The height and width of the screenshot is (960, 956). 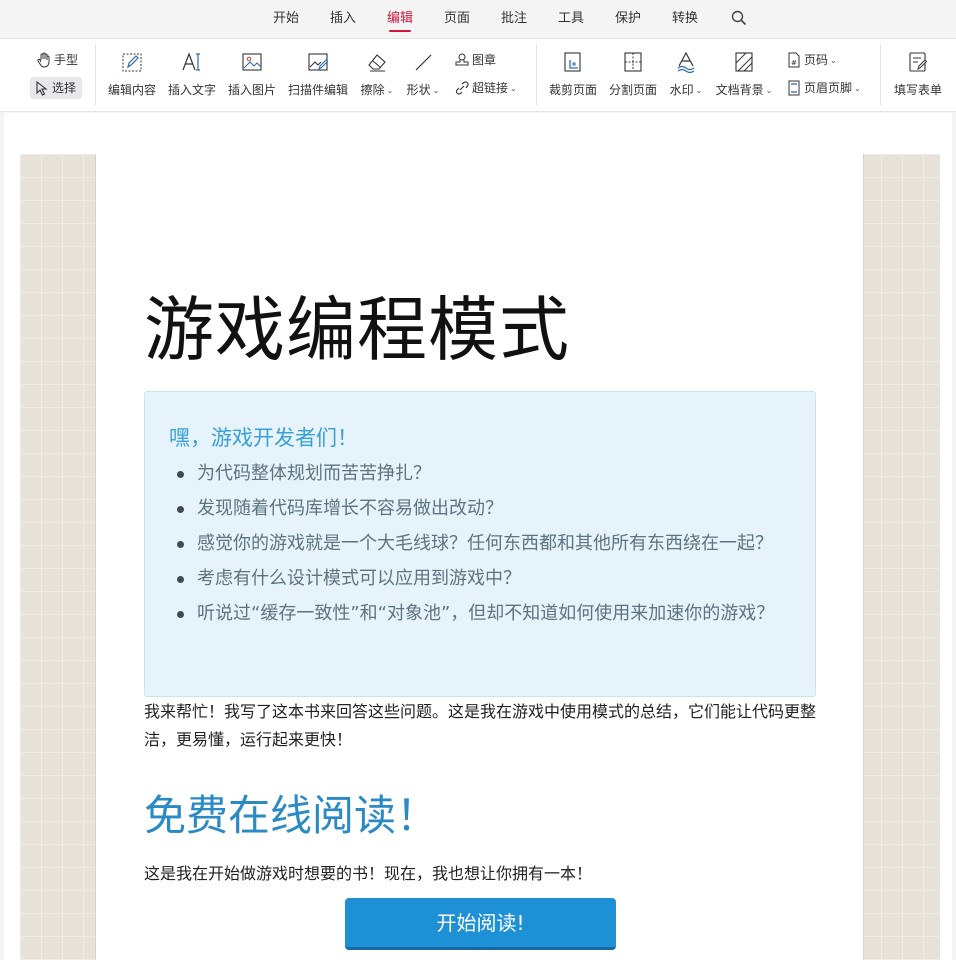 What do you see at coordinates (132, 76) in the screenshot?
I see `edit-content-button: 编辑内容` at bounding box center [132, 76].